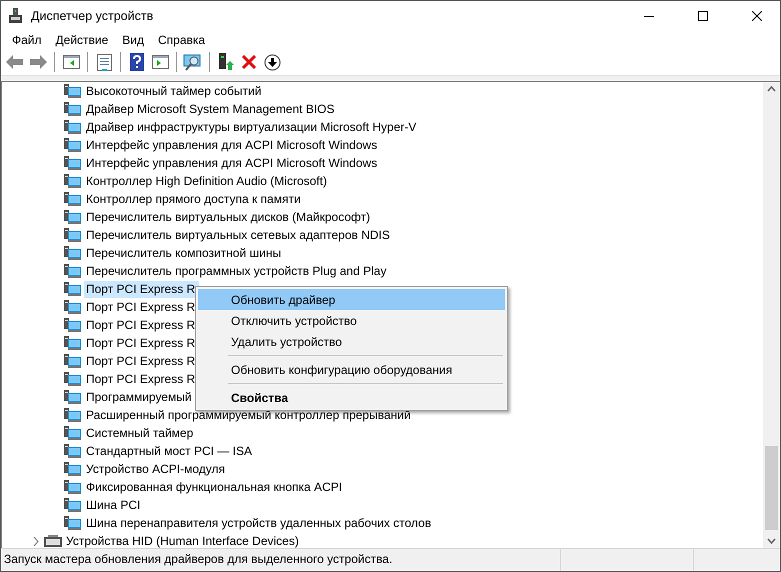  What do you see at coordinates (771, 488) in the screenshot?
I see `scrollbar-thumb` at bounding box center [771, 488].